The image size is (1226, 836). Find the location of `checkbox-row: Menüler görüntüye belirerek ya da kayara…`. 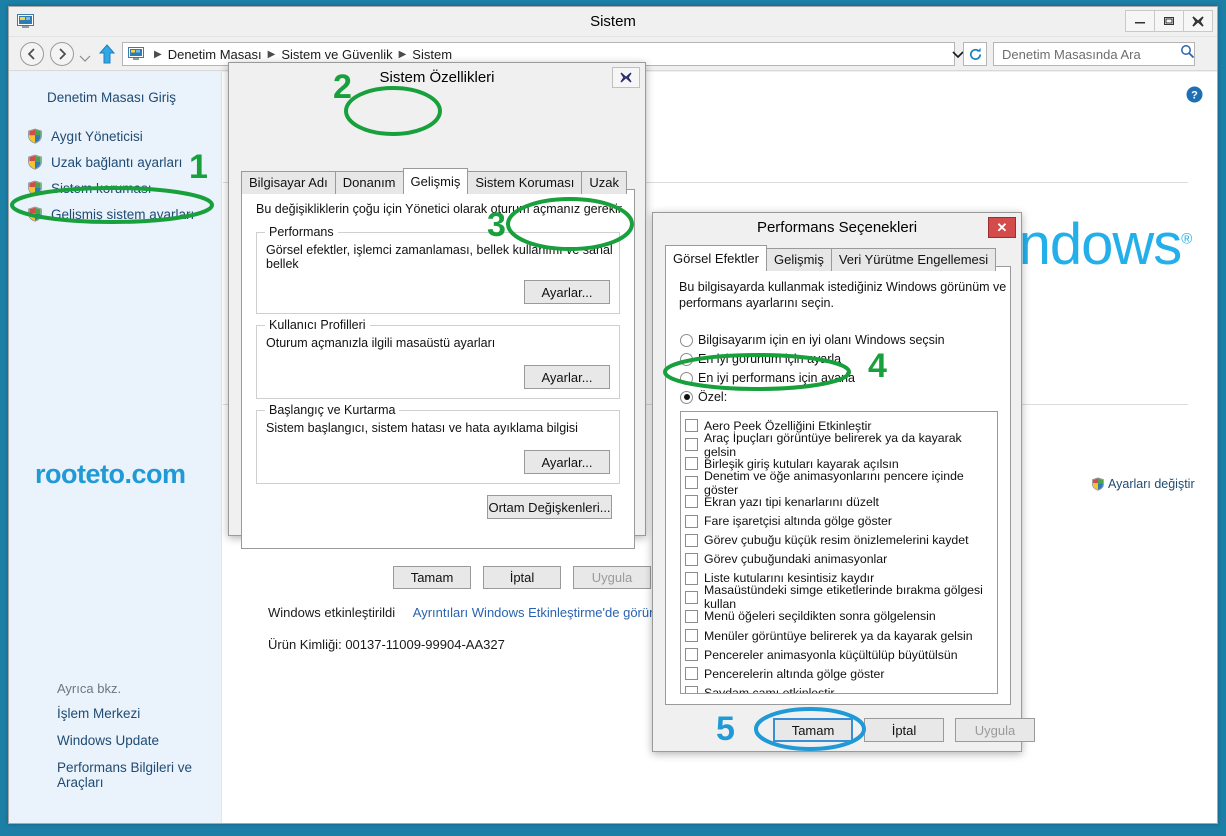

checkbox-row: Menüler görüntüye belirerek ya da kayara… is located at coordinates (841, 635).